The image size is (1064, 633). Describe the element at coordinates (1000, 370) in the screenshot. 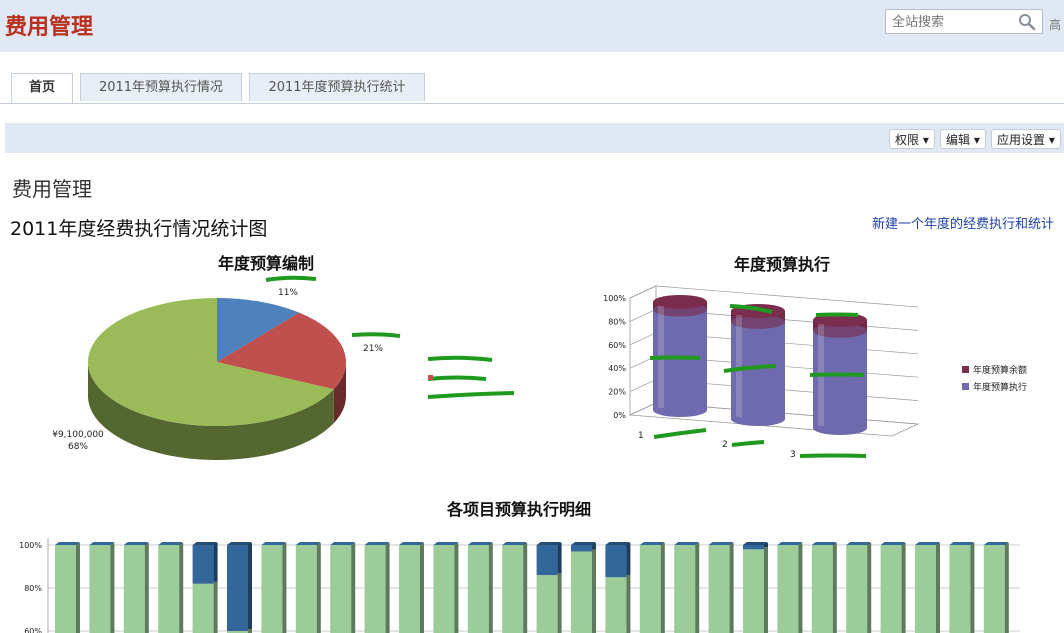

I see `legend-label-remaining: 年度预算余额` at that location.